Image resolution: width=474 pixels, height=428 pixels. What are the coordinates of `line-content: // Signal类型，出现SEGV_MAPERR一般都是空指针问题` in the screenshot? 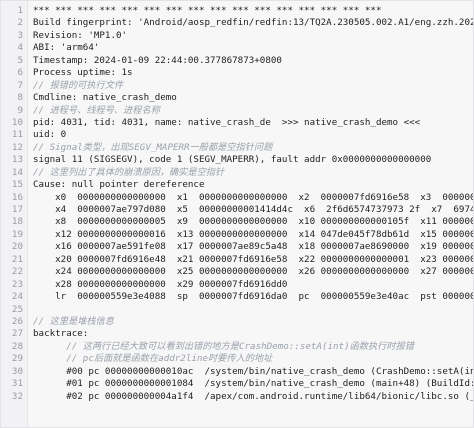 It's located at (153, 147).